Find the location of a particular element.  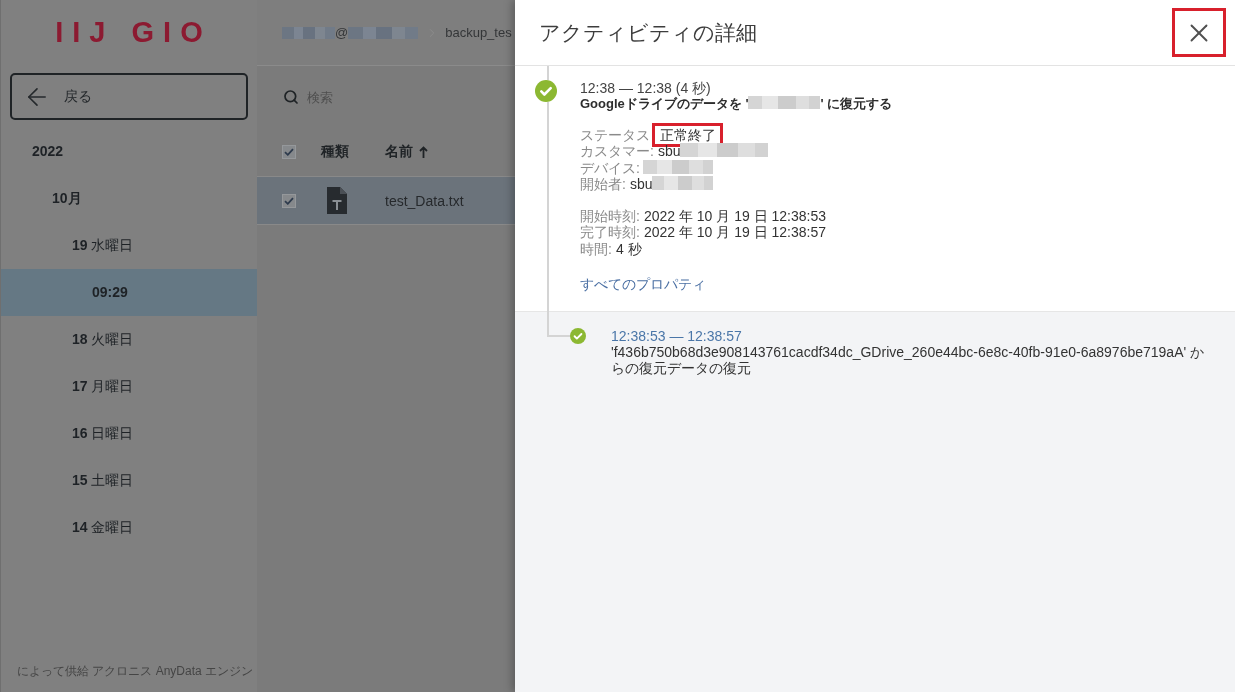

tree-item: 14 金曜日 is located at coordinates (129, 527).